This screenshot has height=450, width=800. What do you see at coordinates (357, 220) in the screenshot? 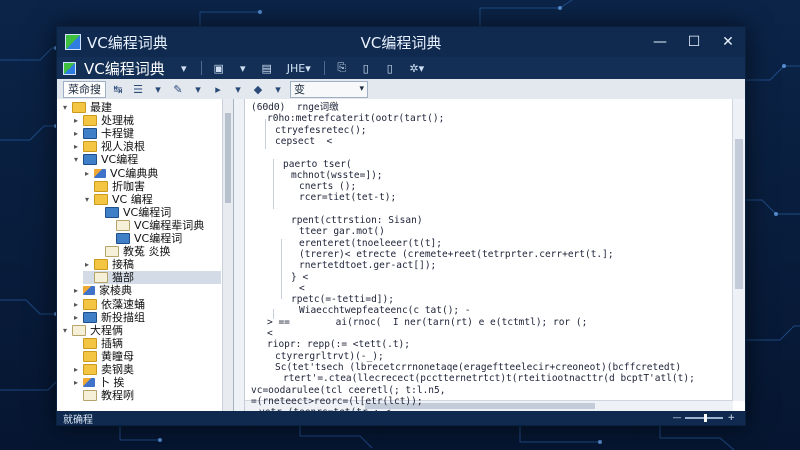
I see `code-line: rpent(cttrstion: Sisan)` at bounding box center [357, 220].